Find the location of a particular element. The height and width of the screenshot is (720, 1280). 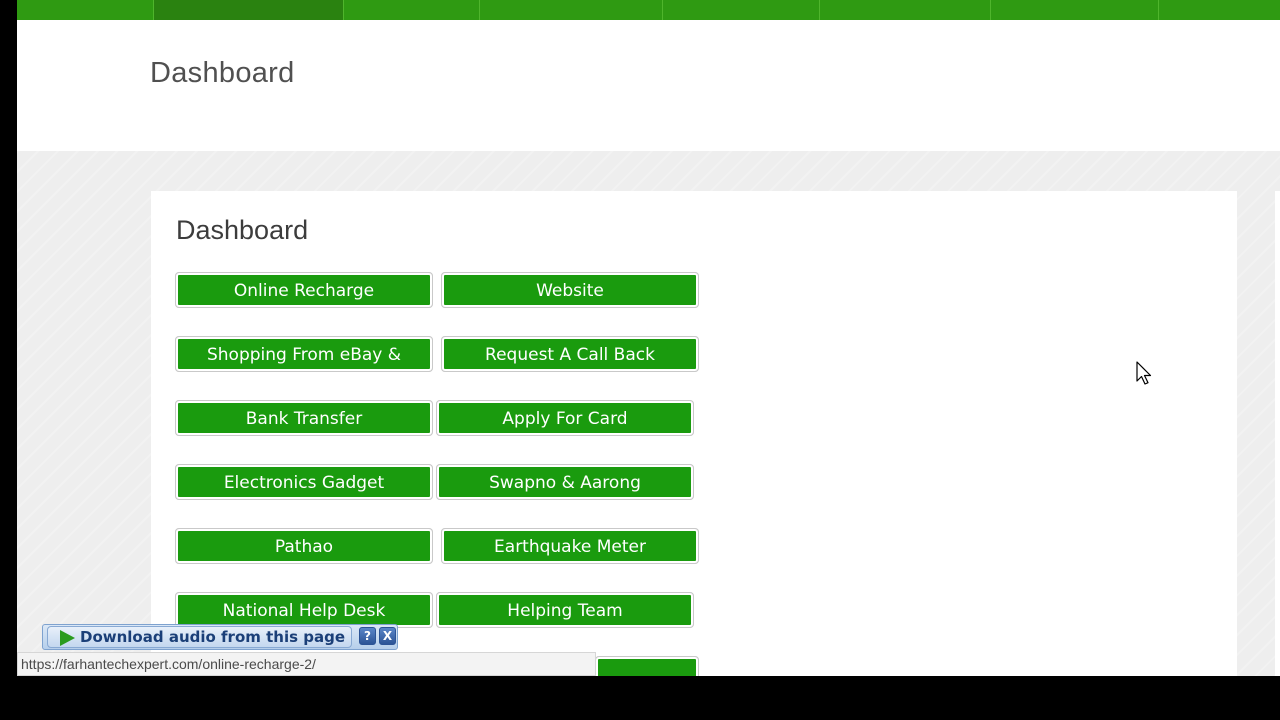

button-label: Website is located at coordinates (570, 291).